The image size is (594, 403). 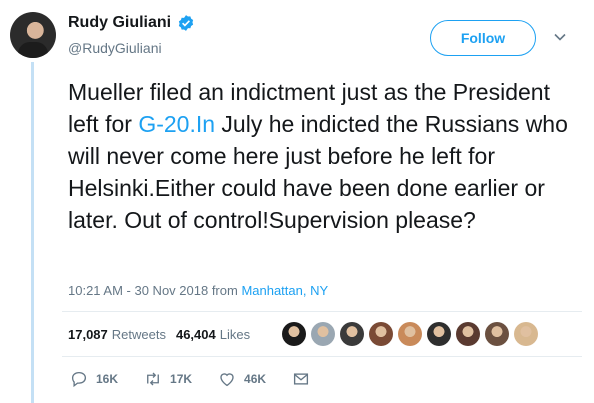 I want to click on heart-icon, so click(x=227, y=380).